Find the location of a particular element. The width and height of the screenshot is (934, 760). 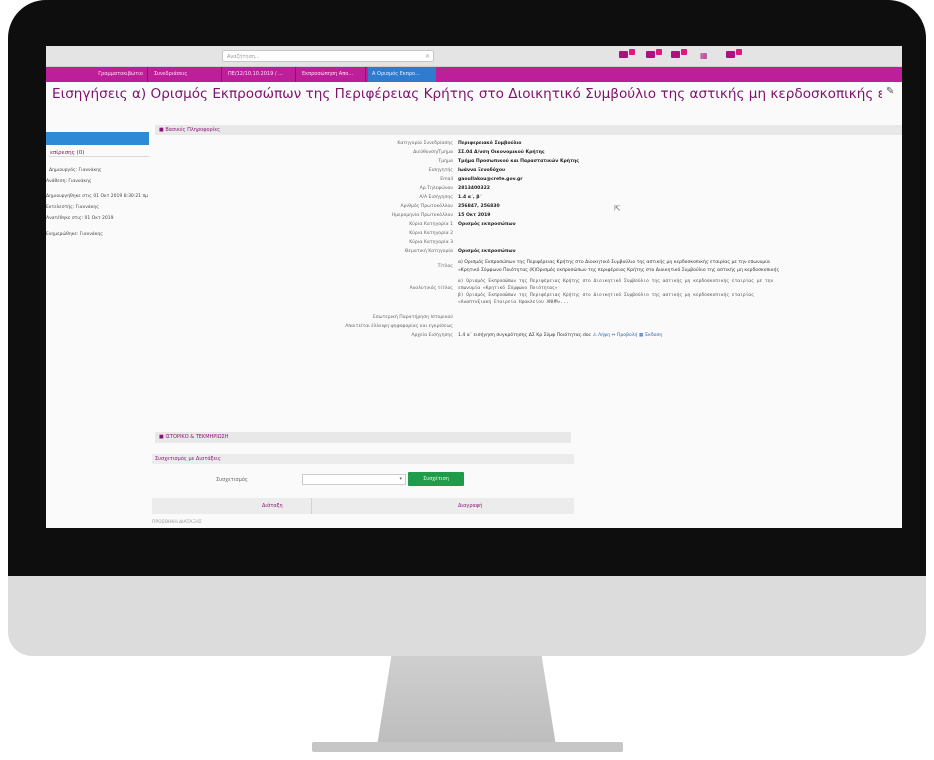

edit-icon: ✎ is located at coordinates (890, 91).